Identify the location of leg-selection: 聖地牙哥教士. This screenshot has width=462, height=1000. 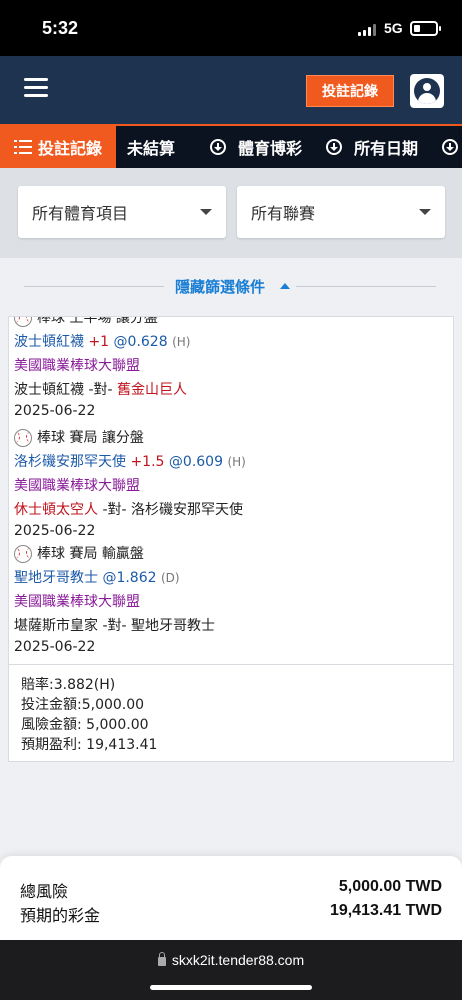
(56, 578).